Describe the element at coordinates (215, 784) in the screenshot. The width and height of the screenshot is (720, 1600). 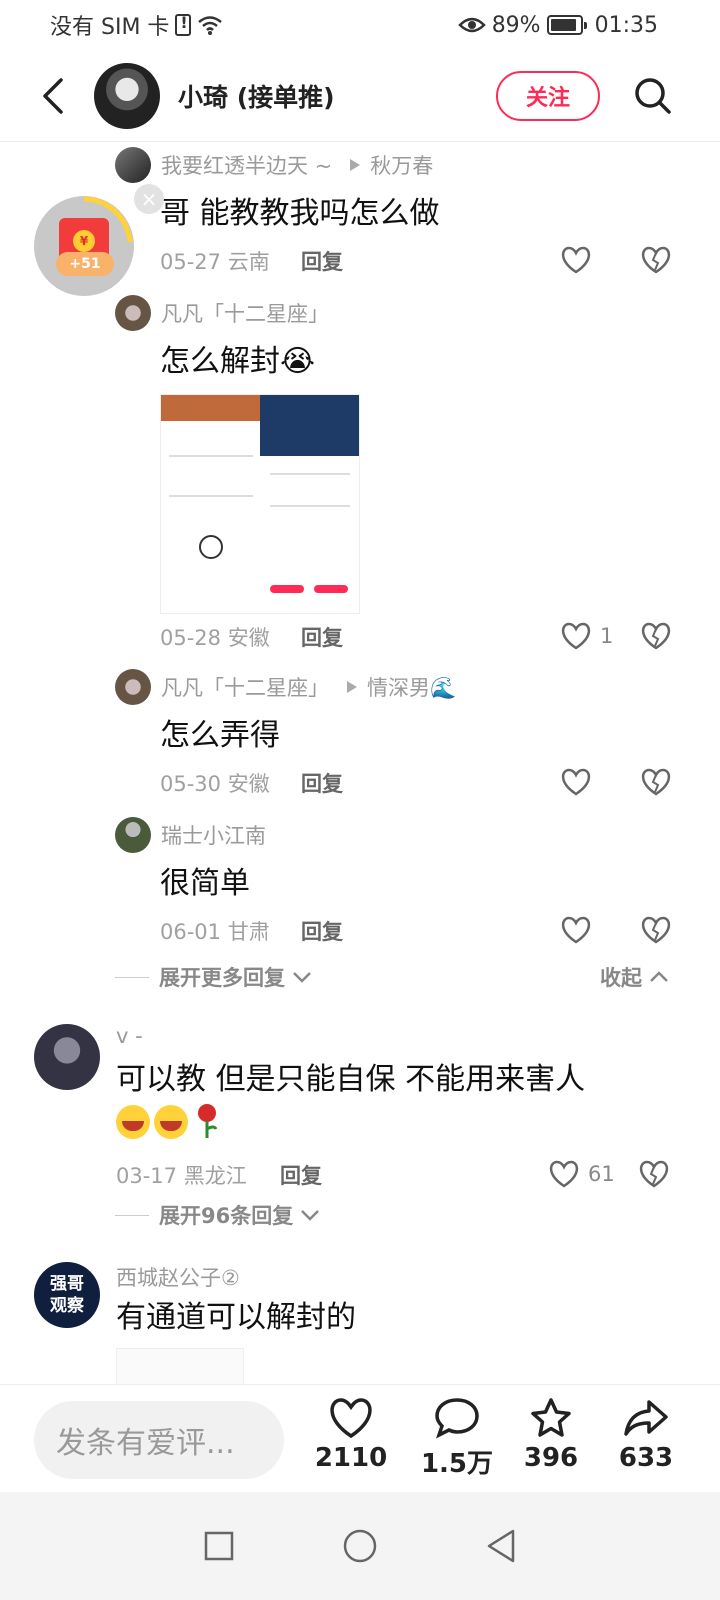
I see `reply-date-location: 05-30 安徽` at that location.